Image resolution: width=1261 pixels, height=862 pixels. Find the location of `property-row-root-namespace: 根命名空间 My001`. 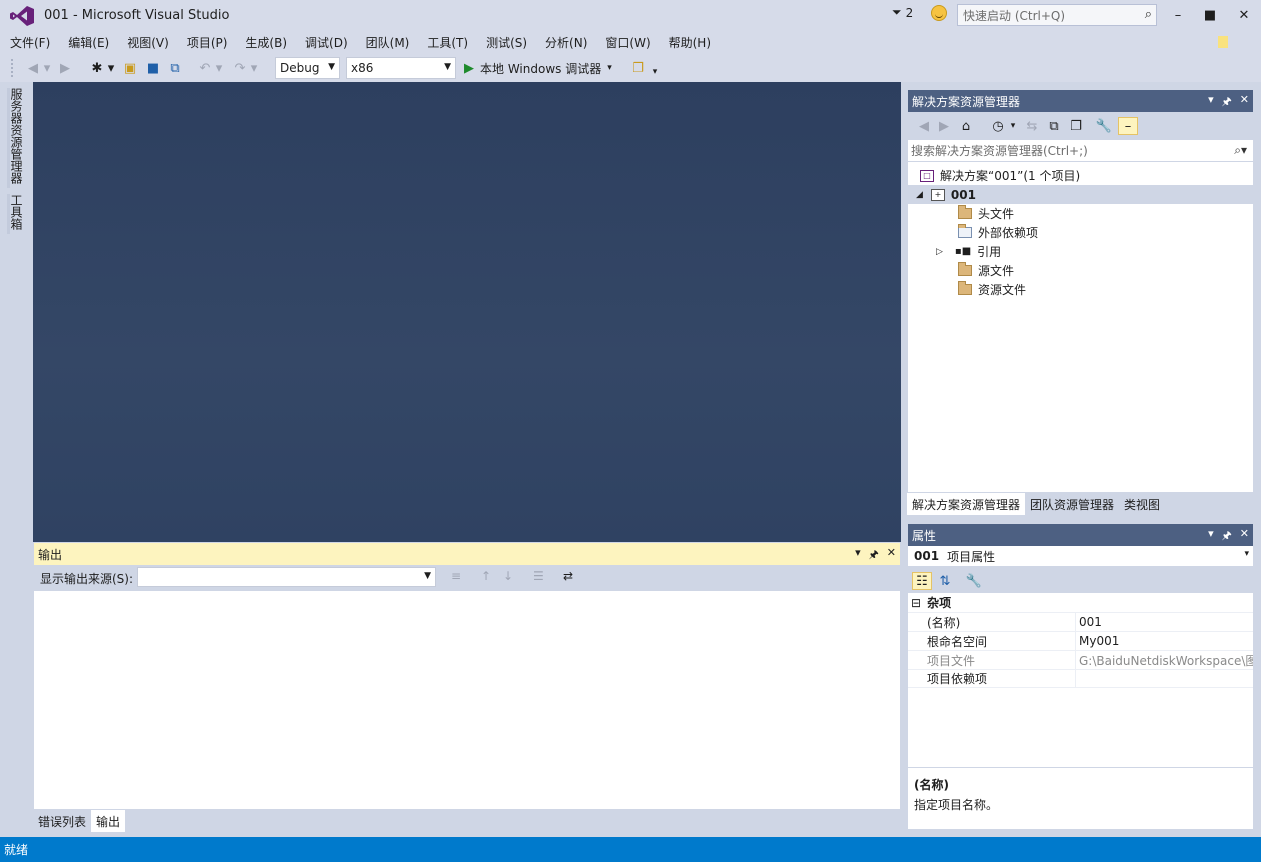

property-row-root-namespace: 根命名空间 My001 is located at coordinates (1080, 640).